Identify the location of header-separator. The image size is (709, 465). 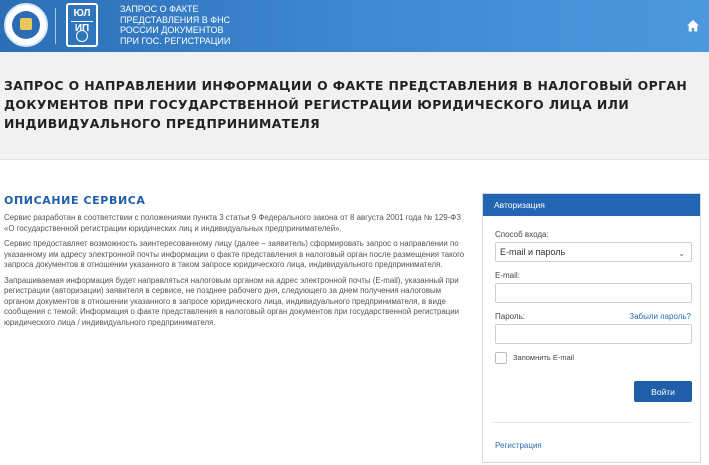
(55, 26).